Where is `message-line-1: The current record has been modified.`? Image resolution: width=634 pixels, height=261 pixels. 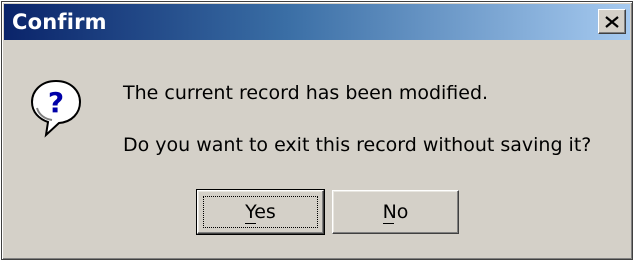
message-line-1: The current record has been modified. is located at coordinates (306, 93).